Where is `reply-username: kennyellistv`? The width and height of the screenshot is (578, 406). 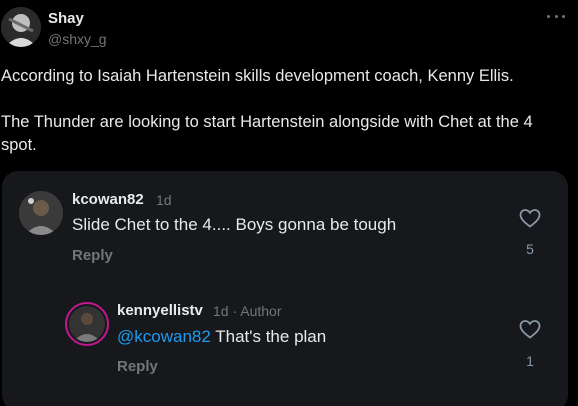 reply-username: kennyellistv is located at coordinates (160, 310).